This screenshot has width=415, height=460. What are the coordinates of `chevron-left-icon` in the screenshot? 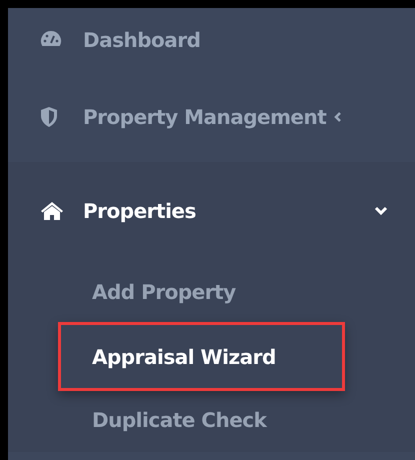 It's located at (338, 117).